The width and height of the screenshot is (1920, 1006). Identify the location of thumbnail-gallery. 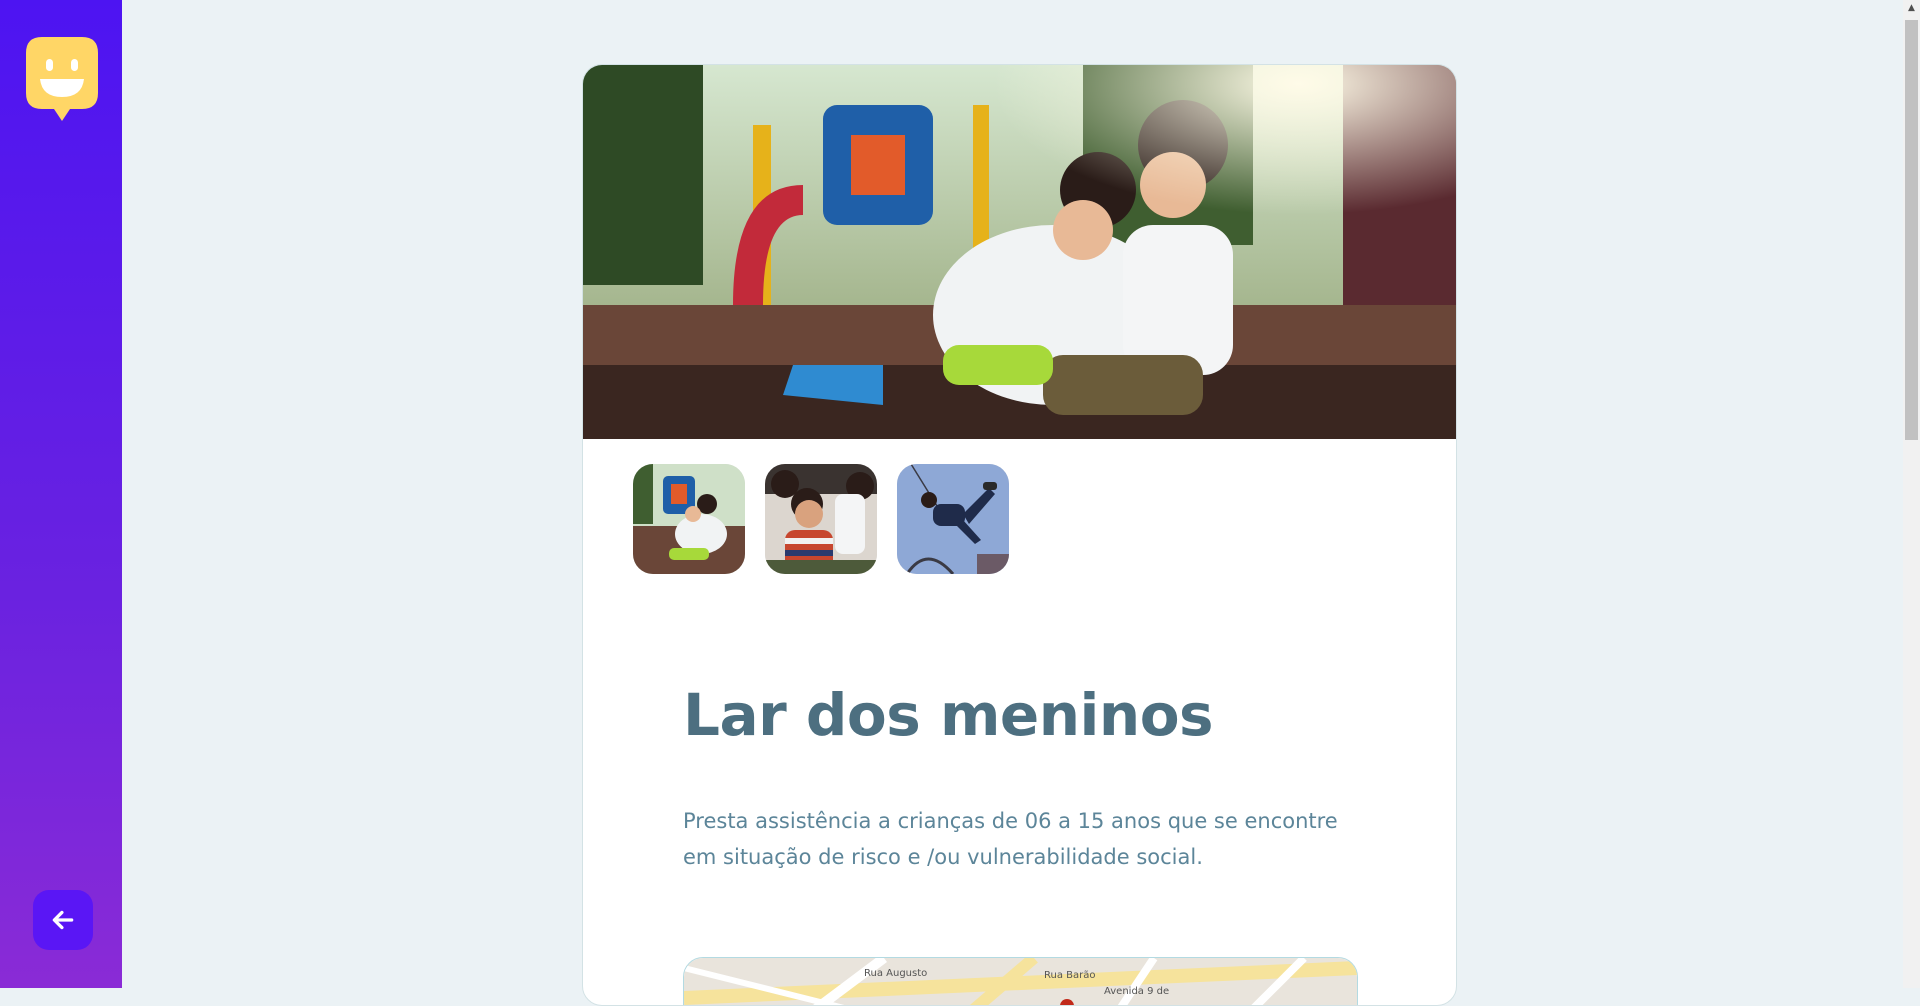
(821, 519).